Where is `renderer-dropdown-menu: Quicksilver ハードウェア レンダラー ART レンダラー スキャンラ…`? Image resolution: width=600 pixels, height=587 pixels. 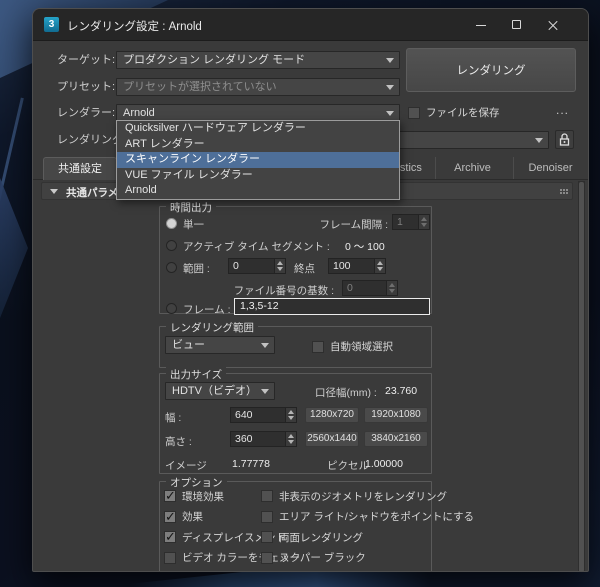
renderer-dropdown-menu: Quicksilver ハードウェア レンダラー ART レンダラー スキャンラ… is located at coordinates (258, 160).